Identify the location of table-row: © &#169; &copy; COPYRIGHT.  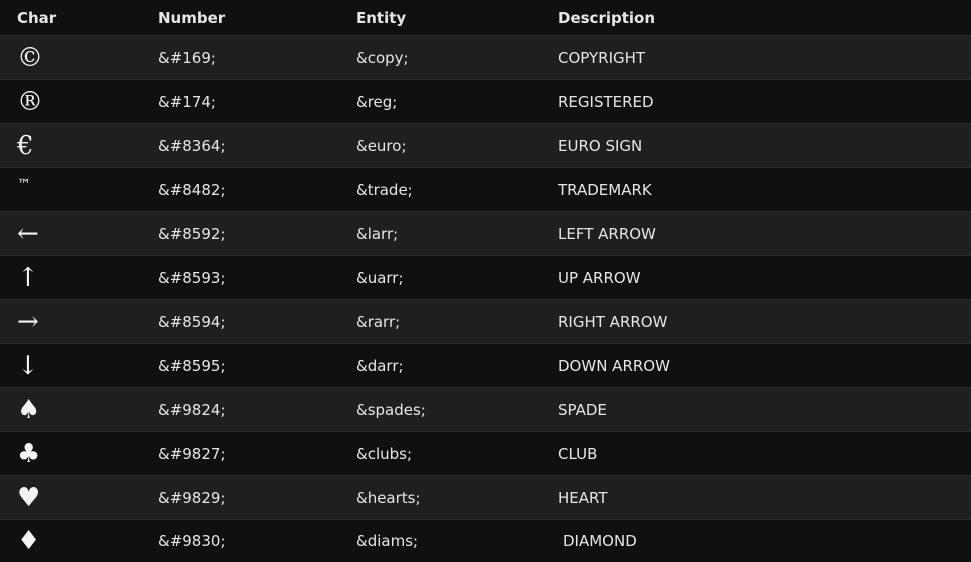
(485, 58).